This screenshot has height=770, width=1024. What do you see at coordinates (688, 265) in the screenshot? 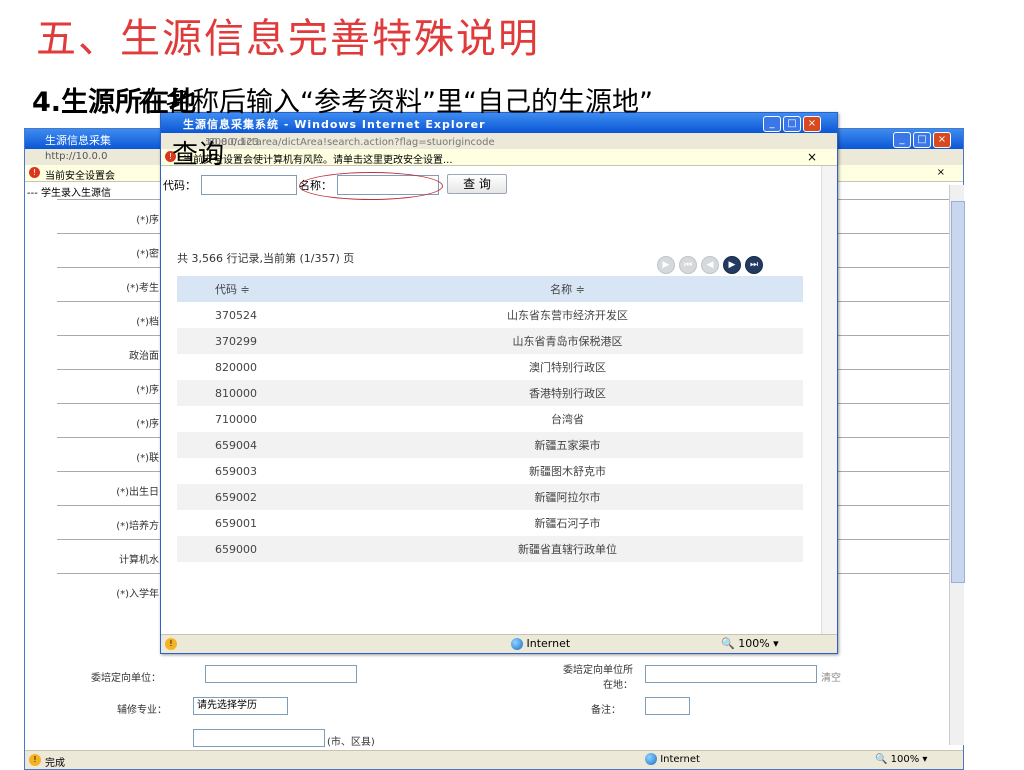
I see `prev-page-icon: ⏮` at bounding box center [688, 265].